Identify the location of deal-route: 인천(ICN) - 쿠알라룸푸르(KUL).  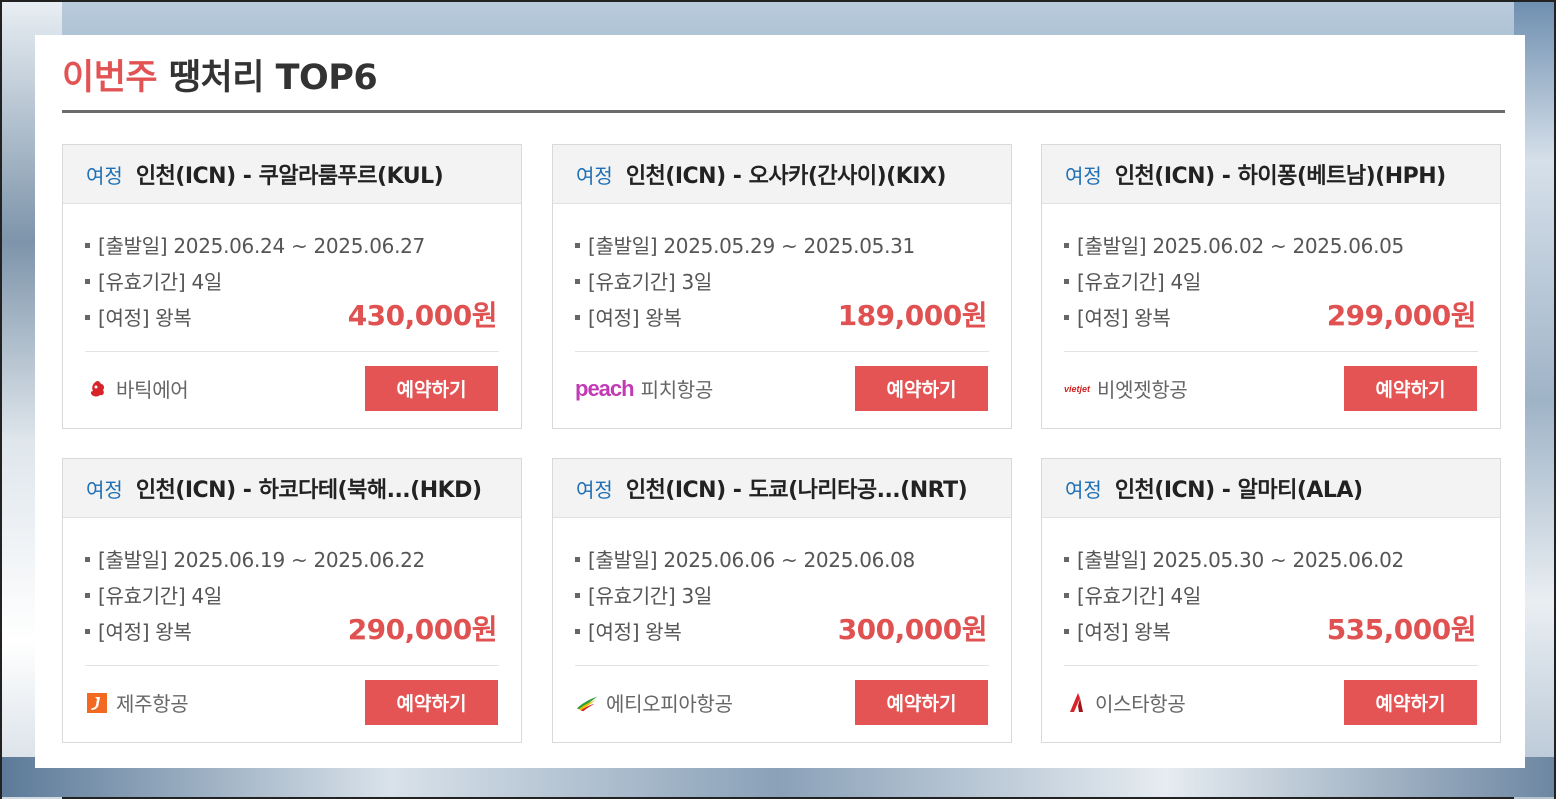
(290, 174).